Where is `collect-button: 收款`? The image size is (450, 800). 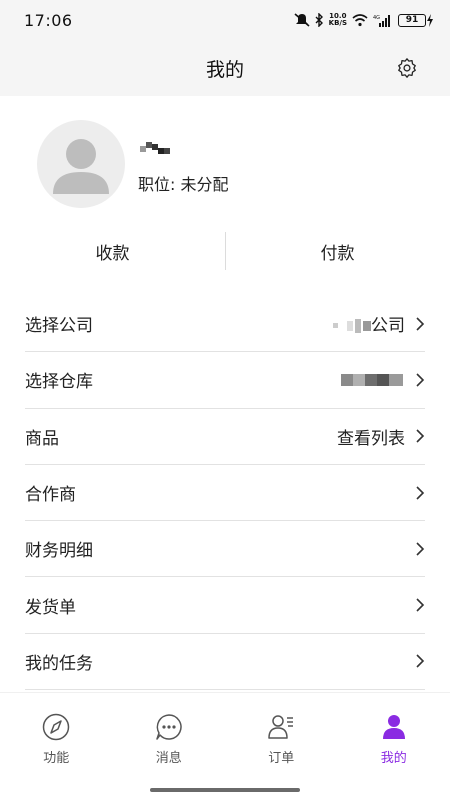
collect-button: 收款 is located at coordinates (112, 251).